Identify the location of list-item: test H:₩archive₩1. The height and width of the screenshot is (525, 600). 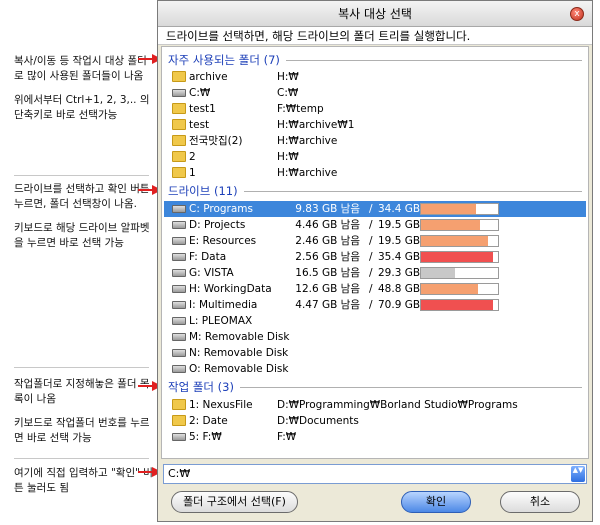
(375, 125).